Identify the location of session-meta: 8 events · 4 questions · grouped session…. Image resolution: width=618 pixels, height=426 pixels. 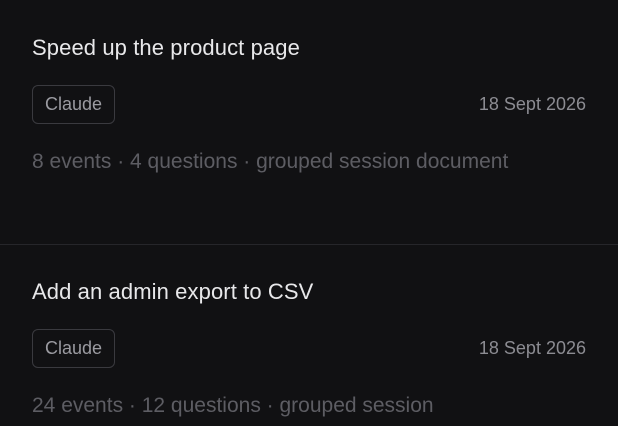
(270, 161).